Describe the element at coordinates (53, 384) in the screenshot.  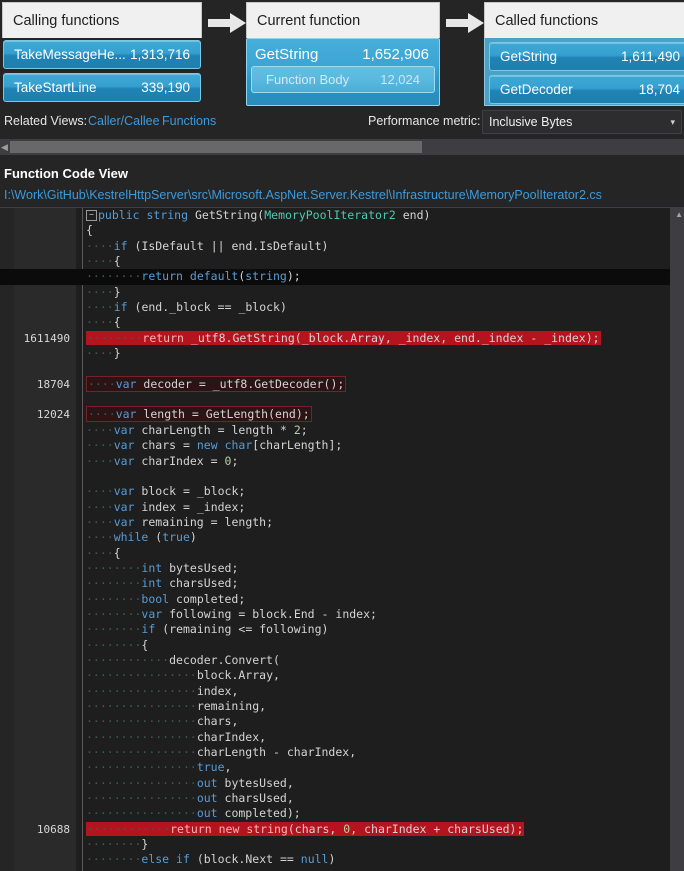
I see `line-cost: 18704` at that location.